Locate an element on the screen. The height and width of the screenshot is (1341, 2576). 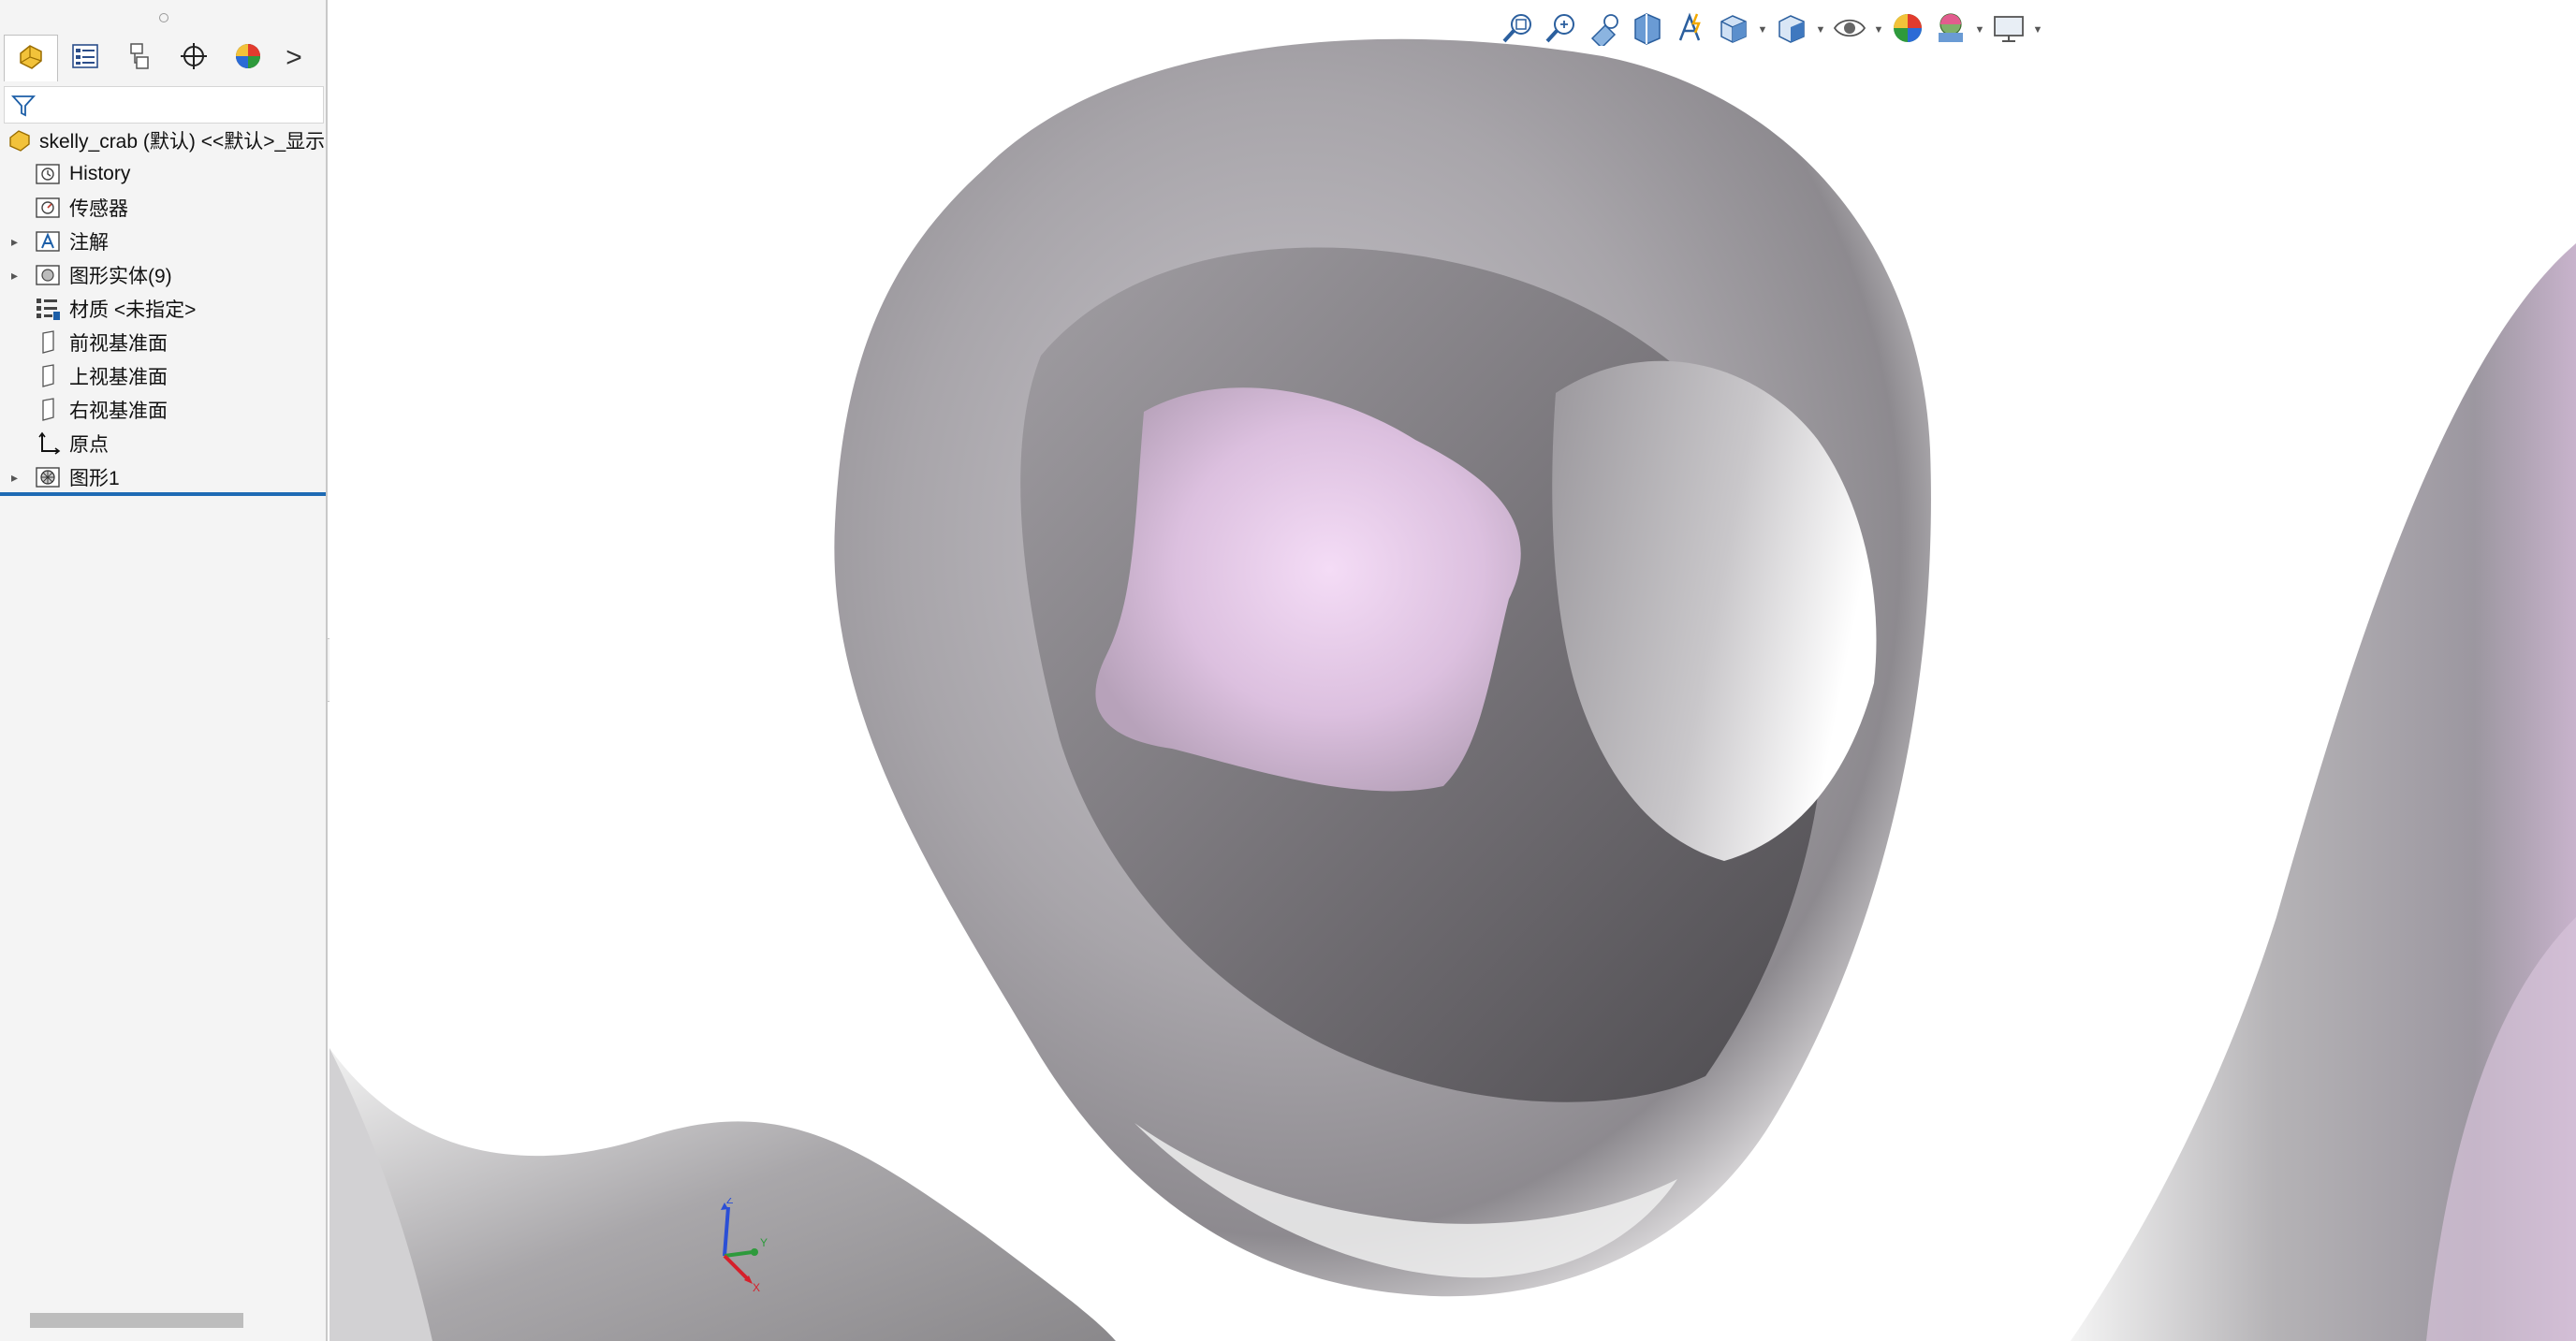
zoom-to-fit-button is located at coordinates (1518, 30).